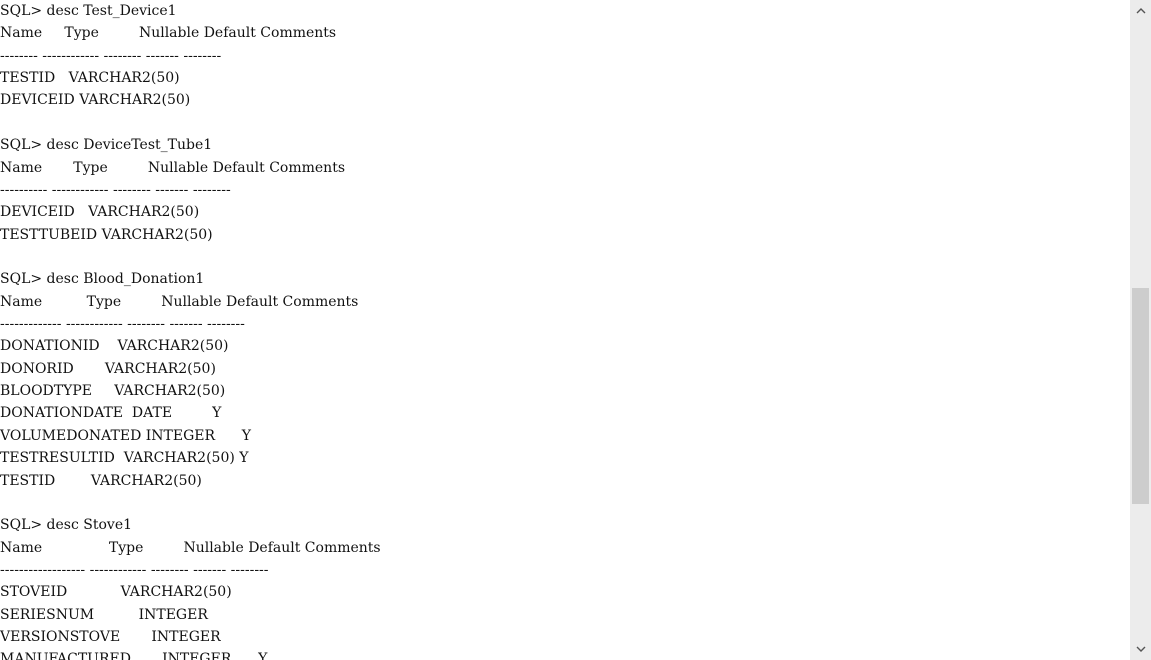 The image size is (1151, 660). Describe the element at coordinates (1140, 396) in the screenshot. I see `scroll-thumb` at that location.